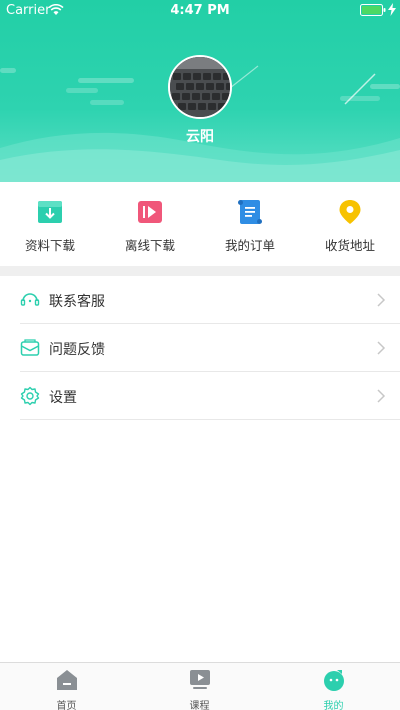  I want to click on shortcut-label: 我的订单, so click(249, 245).